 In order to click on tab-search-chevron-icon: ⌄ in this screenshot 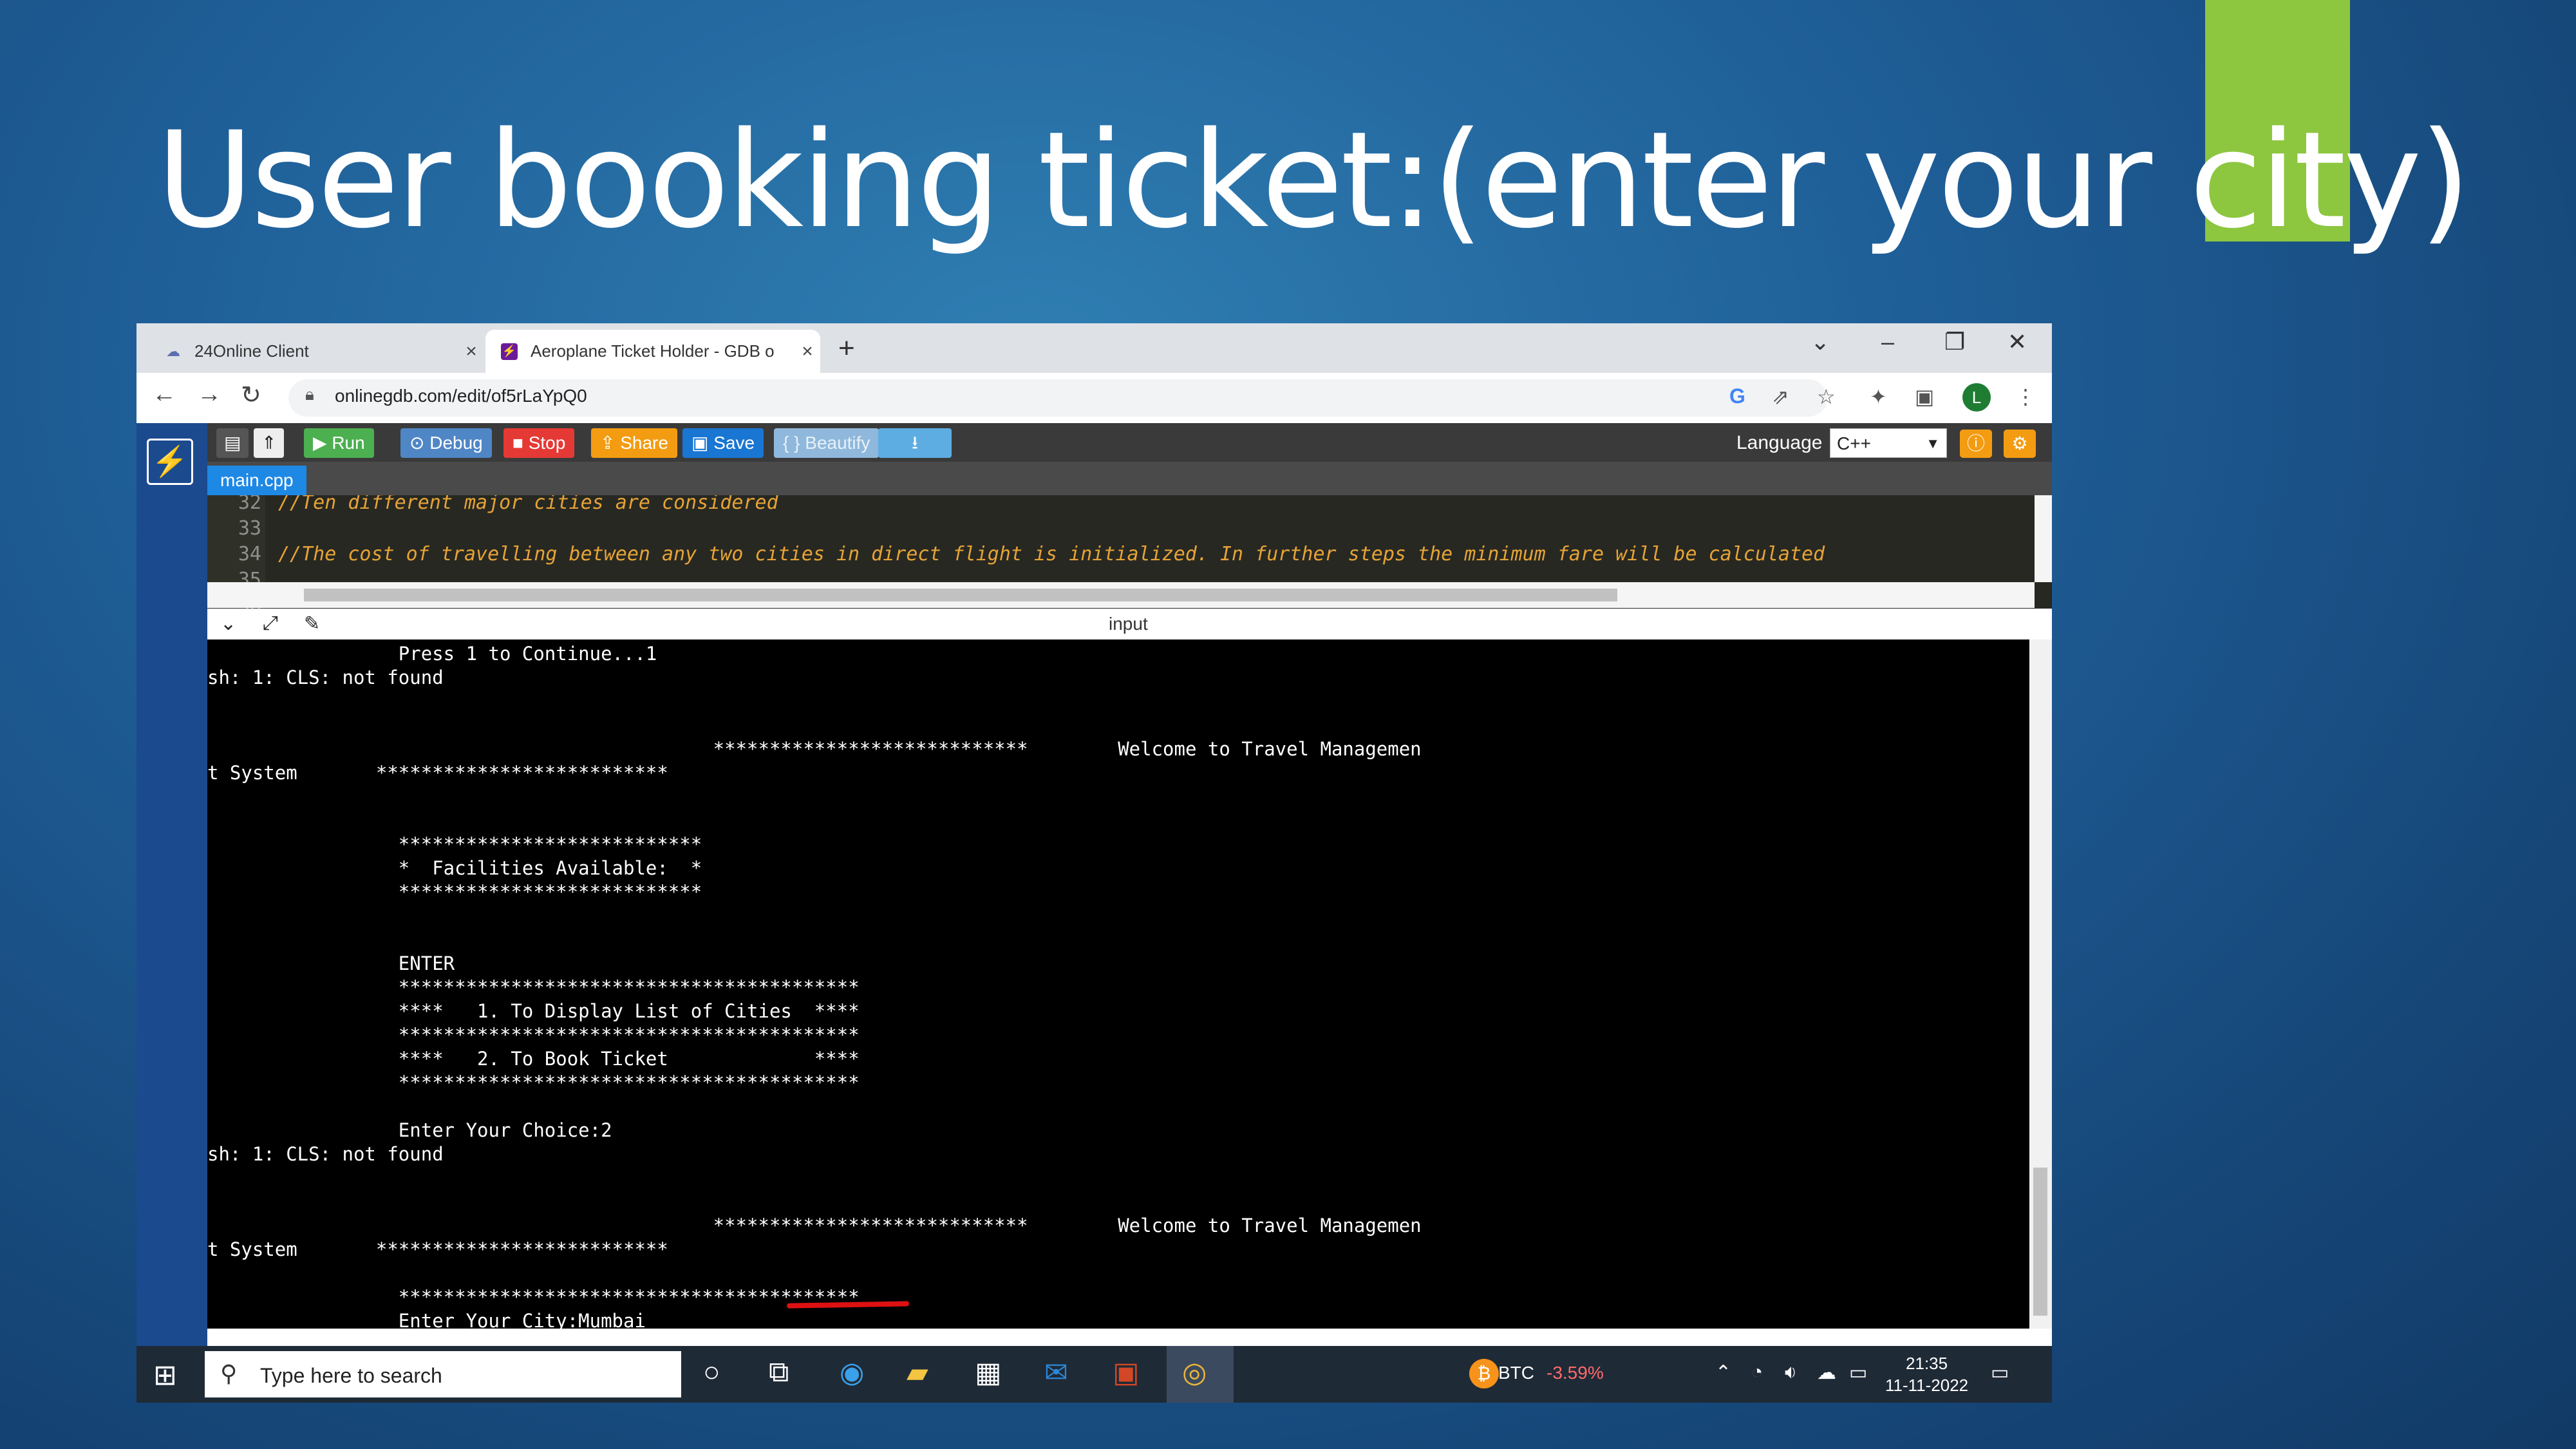, I will do `click(1820, 341)`.